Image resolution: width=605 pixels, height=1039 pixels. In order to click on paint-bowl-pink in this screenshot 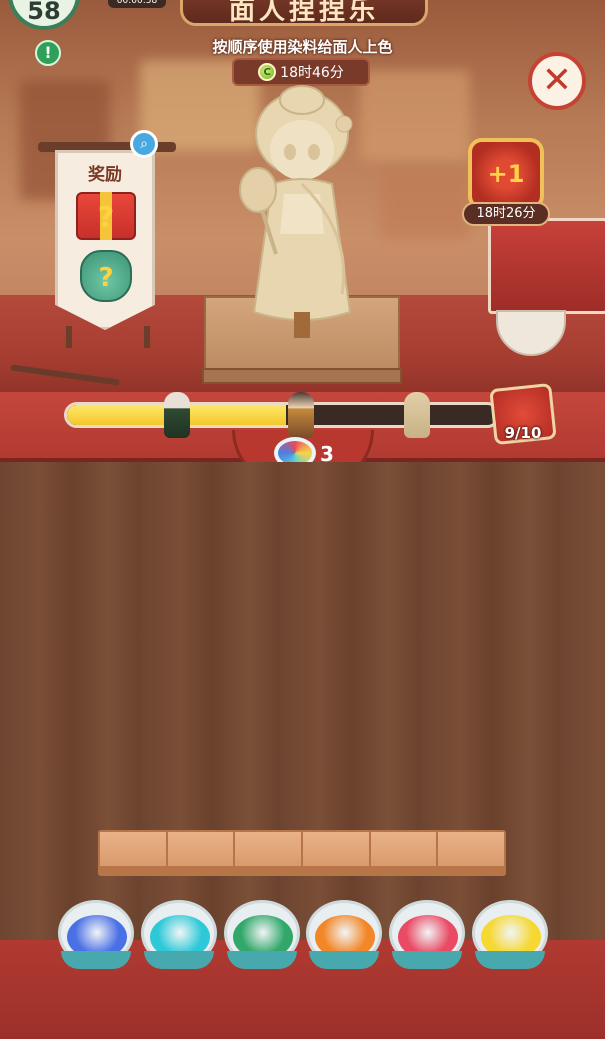, I will do `click(427, 934)`.